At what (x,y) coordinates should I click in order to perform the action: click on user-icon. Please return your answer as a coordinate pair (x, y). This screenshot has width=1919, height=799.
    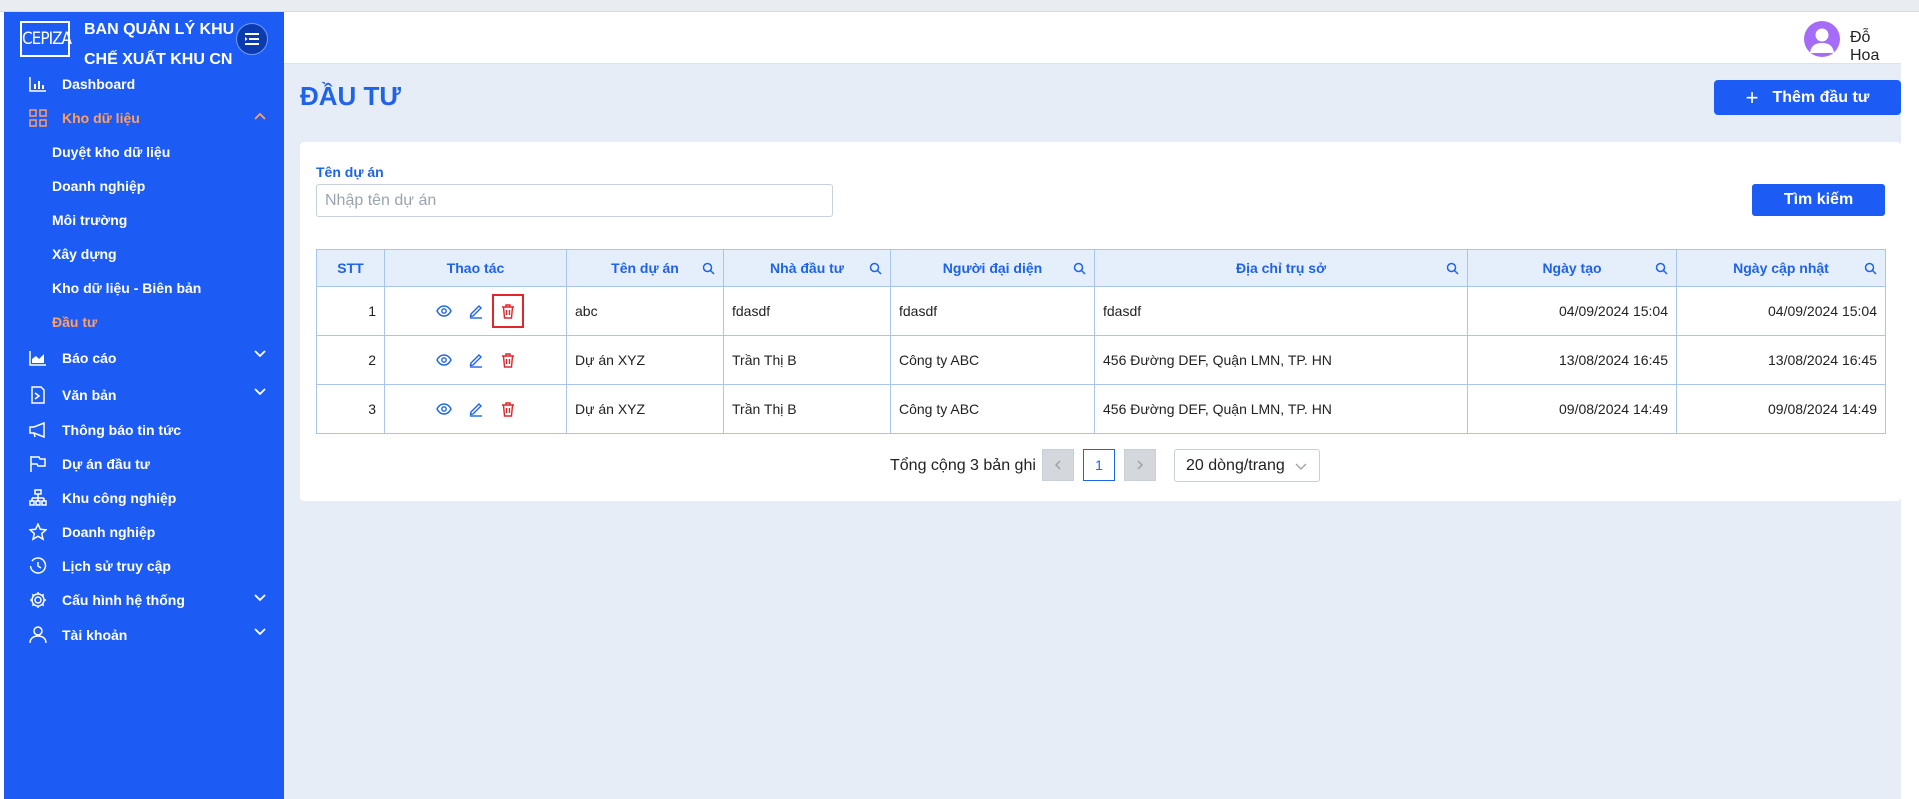
    Looking at the image, I should click on (38, 635).